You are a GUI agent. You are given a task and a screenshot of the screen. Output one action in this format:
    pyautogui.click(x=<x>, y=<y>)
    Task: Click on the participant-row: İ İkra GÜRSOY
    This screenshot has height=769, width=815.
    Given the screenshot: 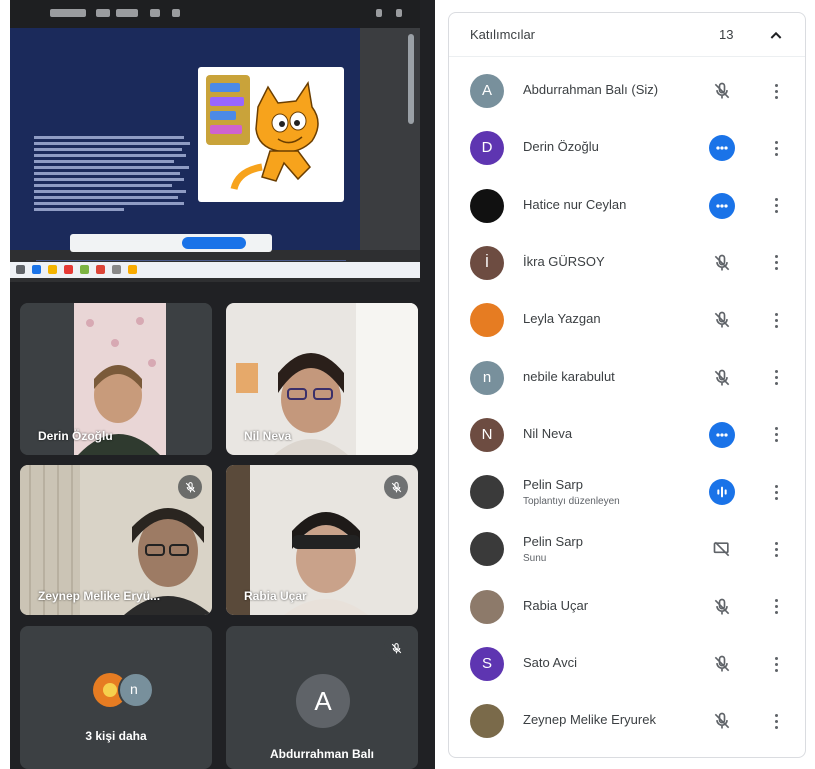 What is the action you would take?
    pyautogui.click(x=627, y=262)
    